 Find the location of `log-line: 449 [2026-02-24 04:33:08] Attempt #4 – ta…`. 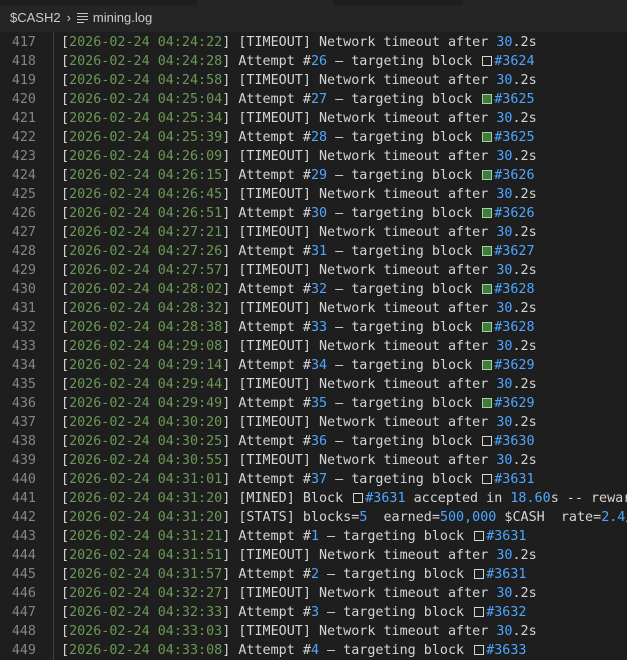

log-line: 449 [2026-02-24 04:33:08] Attempt #4 – ta… is located at coordinates (313, 650).